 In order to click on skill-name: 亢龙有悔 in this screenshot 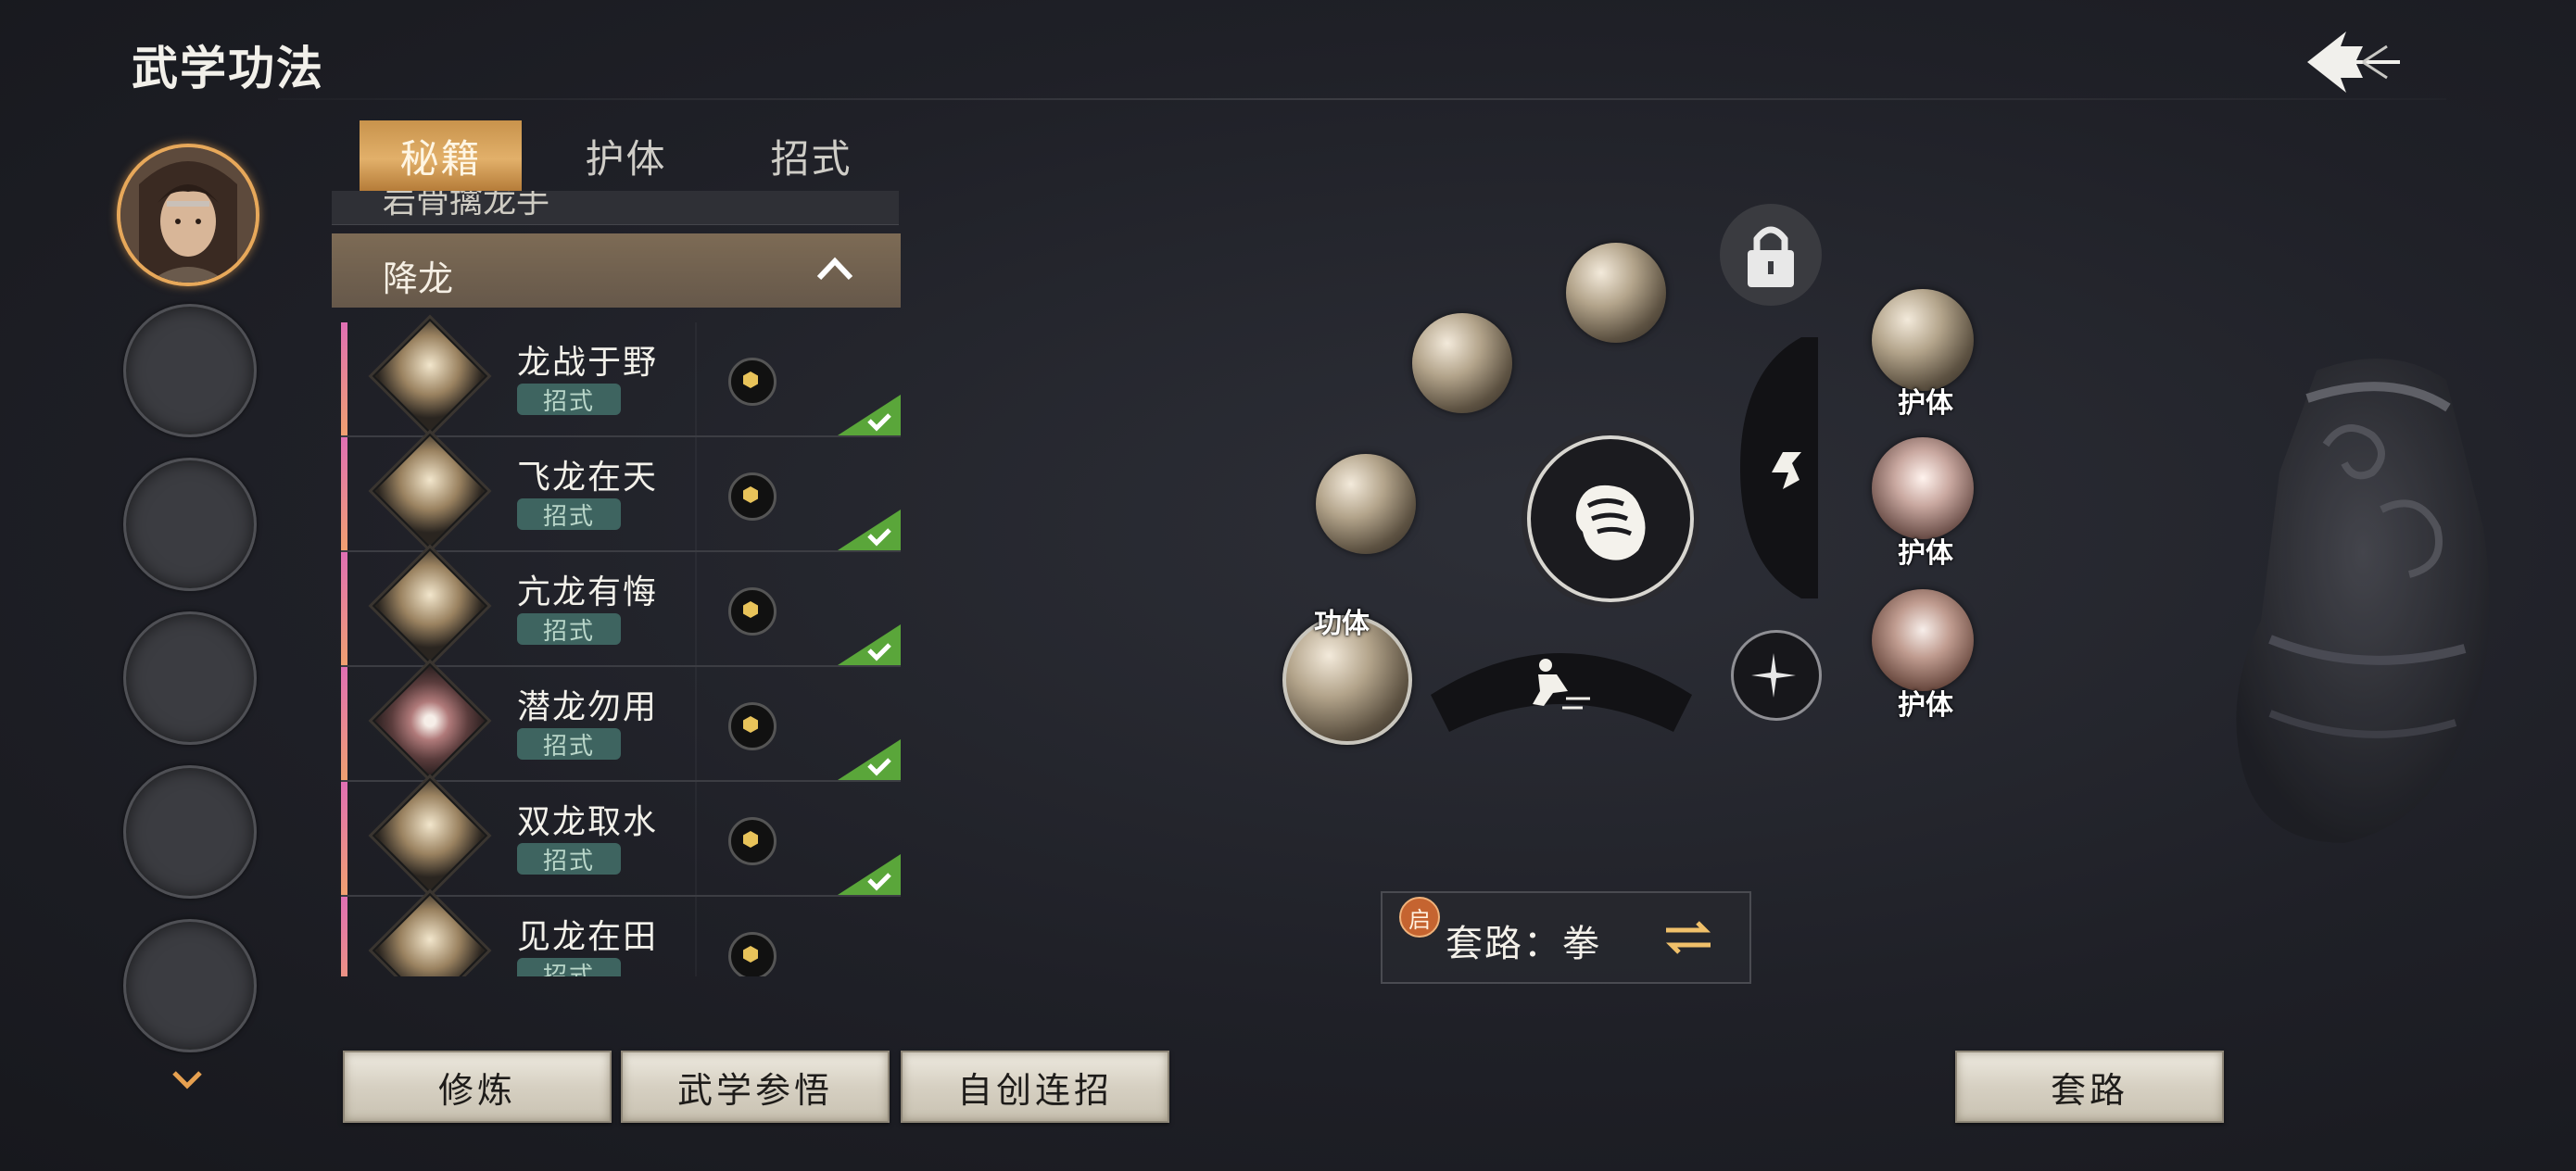, I will do `click(588, 592)`.